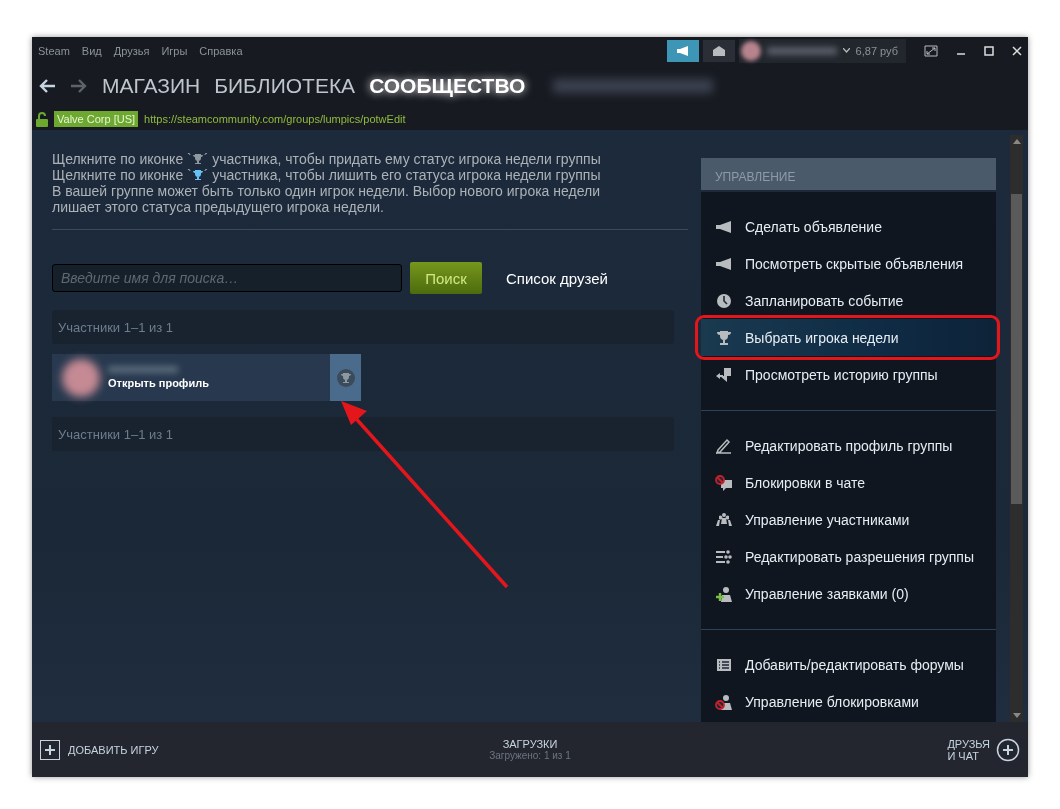 The image size is (1060, 809). What do you see at coordinates (848, 263) in the screenshot?
I see `panel-menu-item: Посмотреть скрытые объявления` at bounding box center [848, 263].